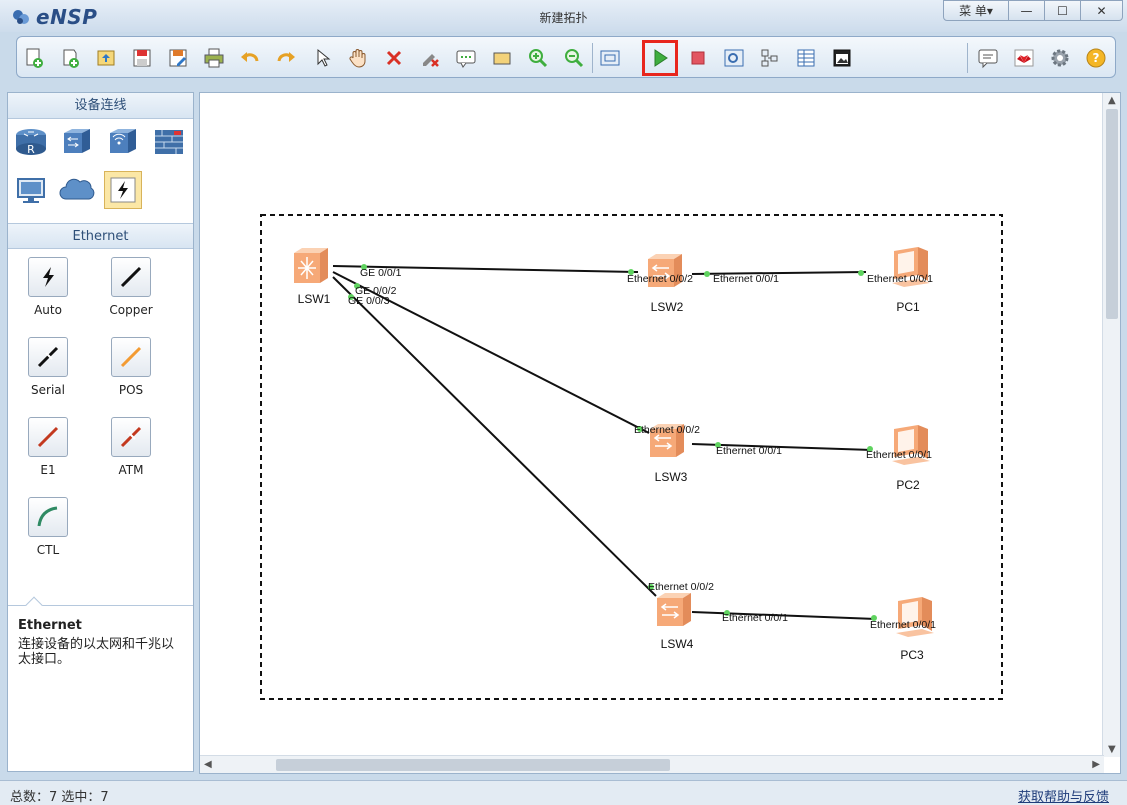  What do you see at coordinates (369, 301) in the screenshot?
I see `port-label: GE 0/0/3` at bounding box center [369, 301].